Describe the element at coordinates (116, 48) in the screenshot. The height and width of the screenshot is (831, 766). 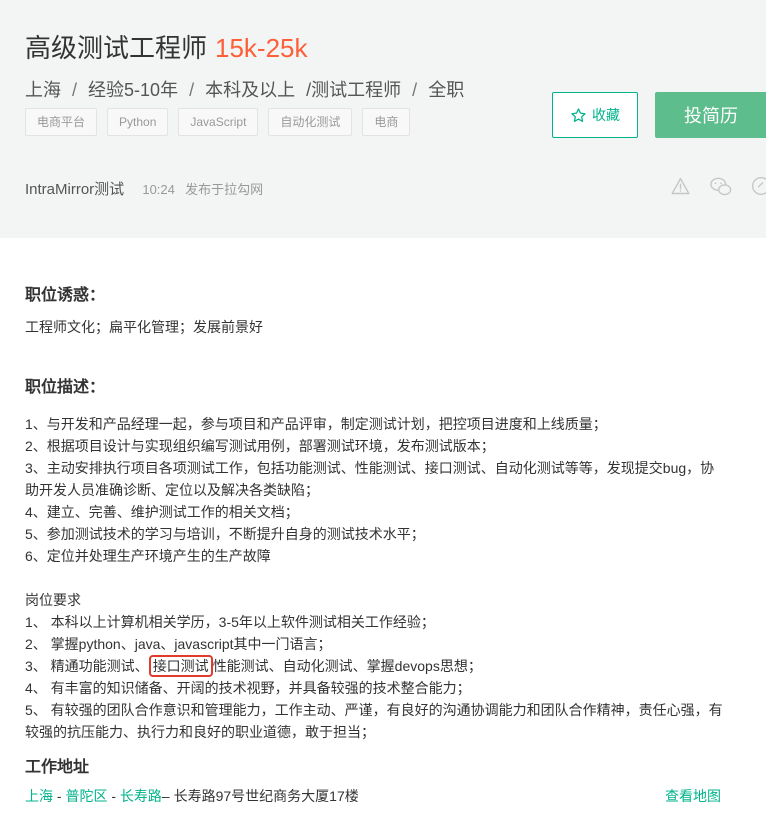
I see `job-title: 高级测试工程师` at that location.